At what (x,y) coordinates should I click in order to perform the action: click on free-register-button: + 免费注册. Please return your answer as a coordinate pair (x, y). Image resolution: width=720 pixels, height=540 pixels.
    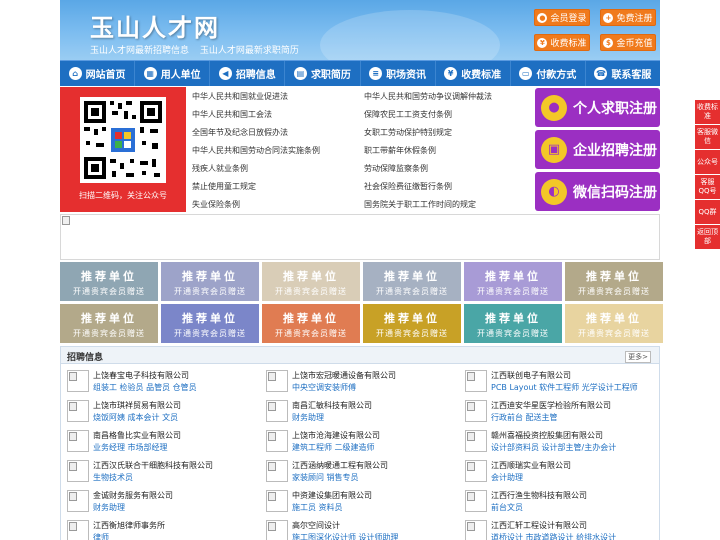
    Looking at the image, I should click on (628, 17).